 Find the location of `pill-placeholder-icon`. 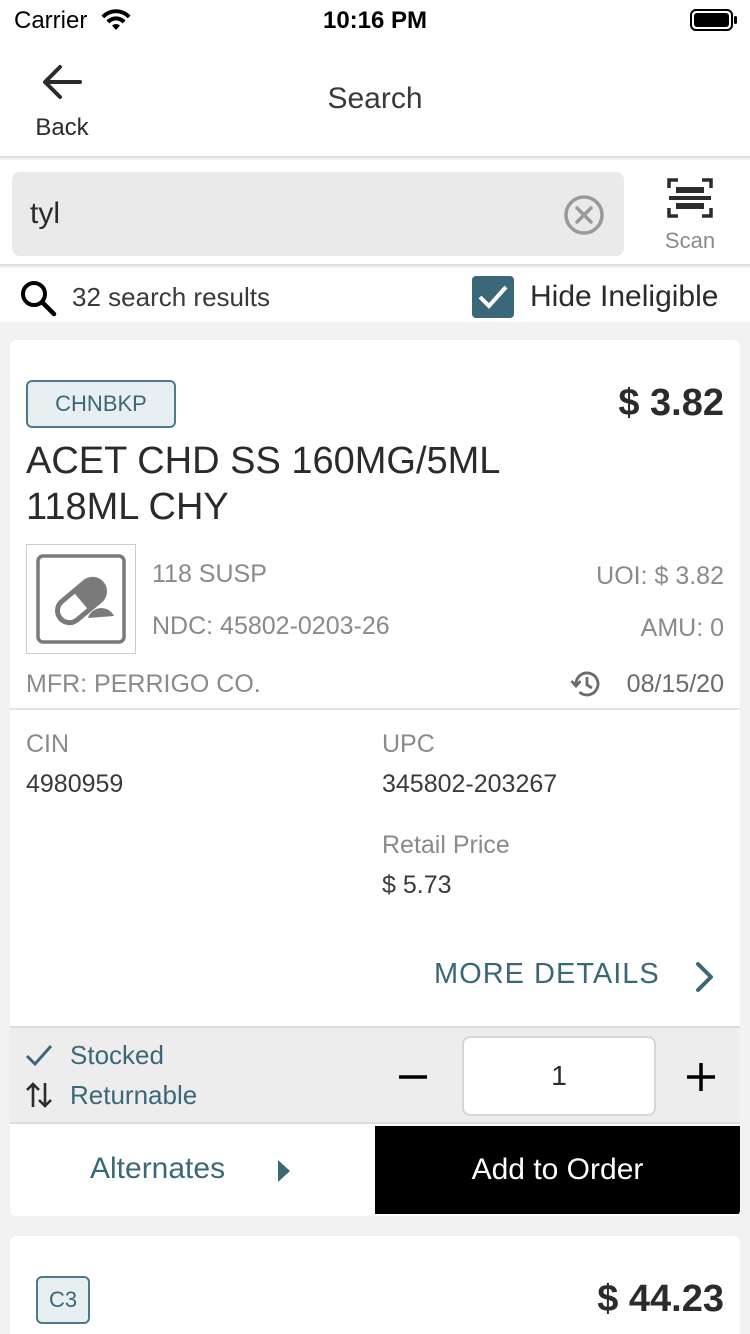

pill-placeholder-icon is located at coordinates (81, 599).